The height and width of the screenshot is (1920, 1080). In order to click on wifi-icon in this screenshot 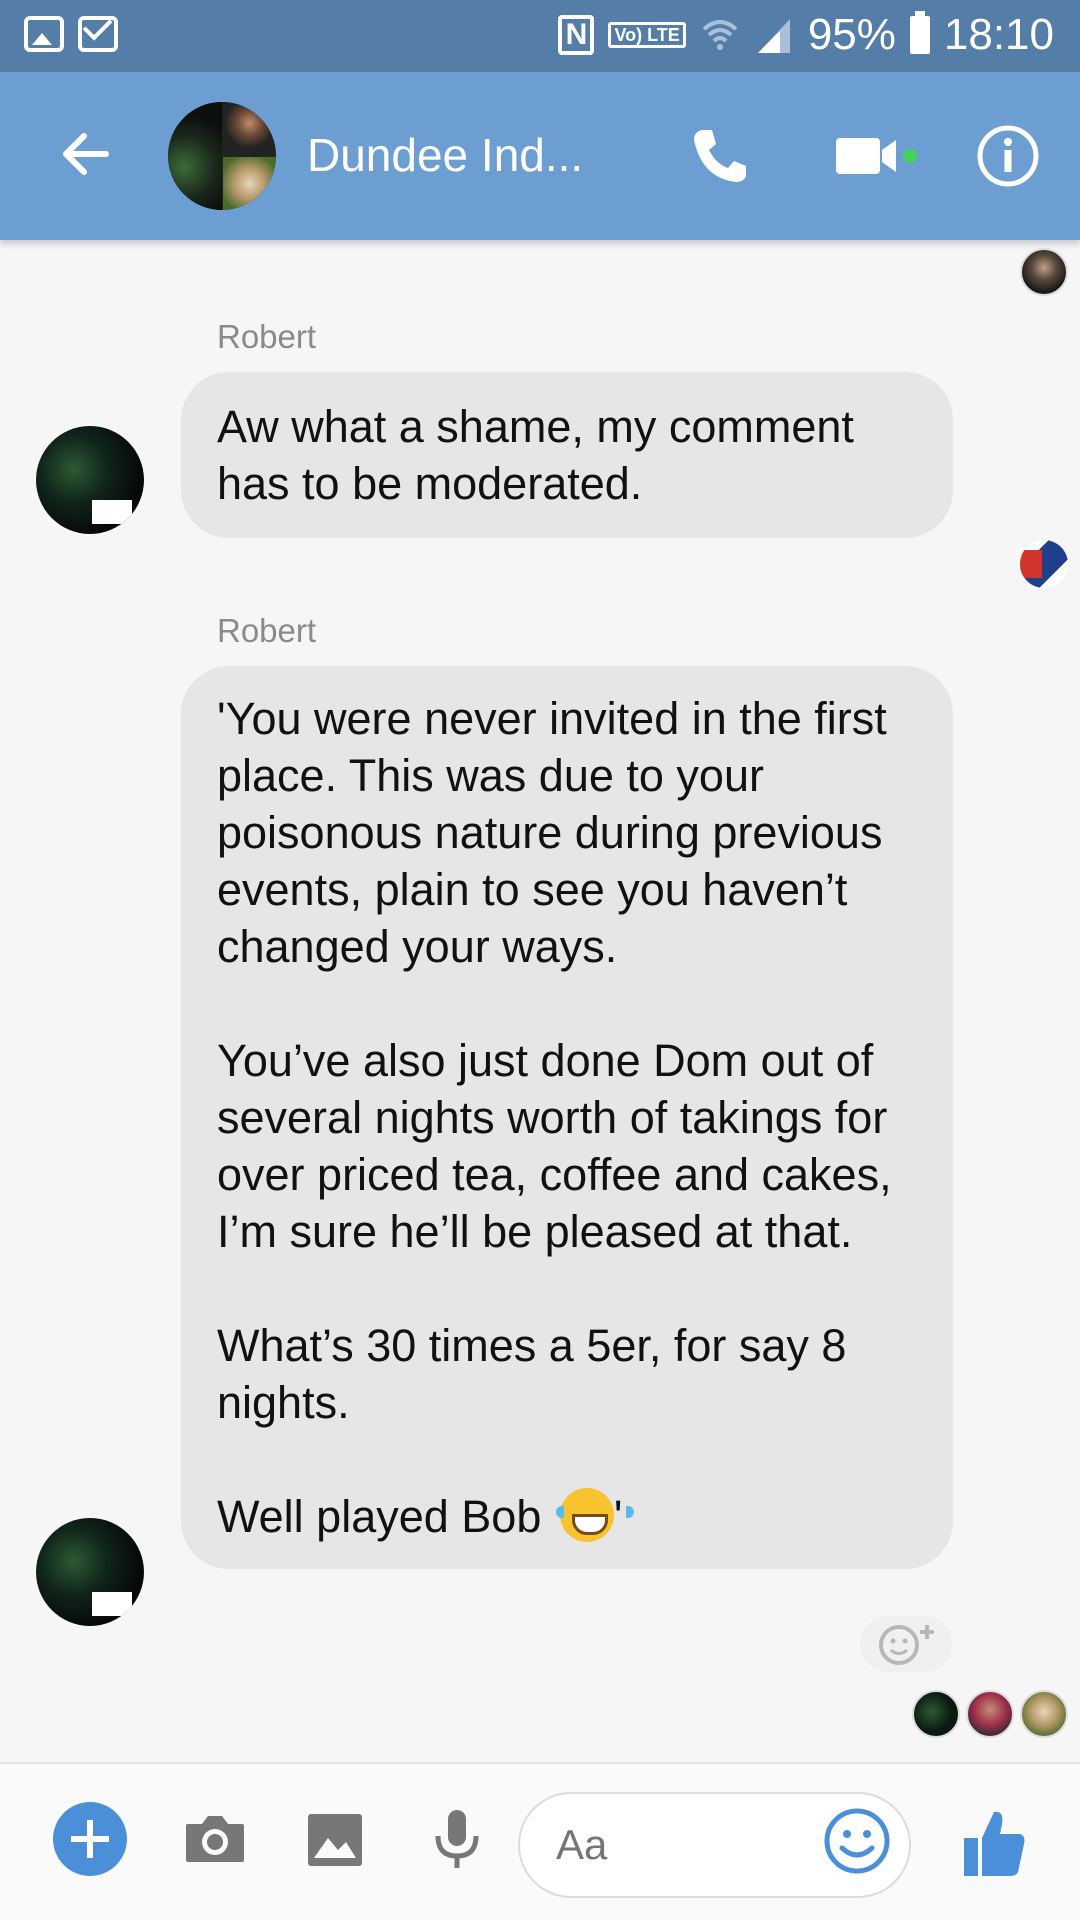, I will do `click(720, 35)`.